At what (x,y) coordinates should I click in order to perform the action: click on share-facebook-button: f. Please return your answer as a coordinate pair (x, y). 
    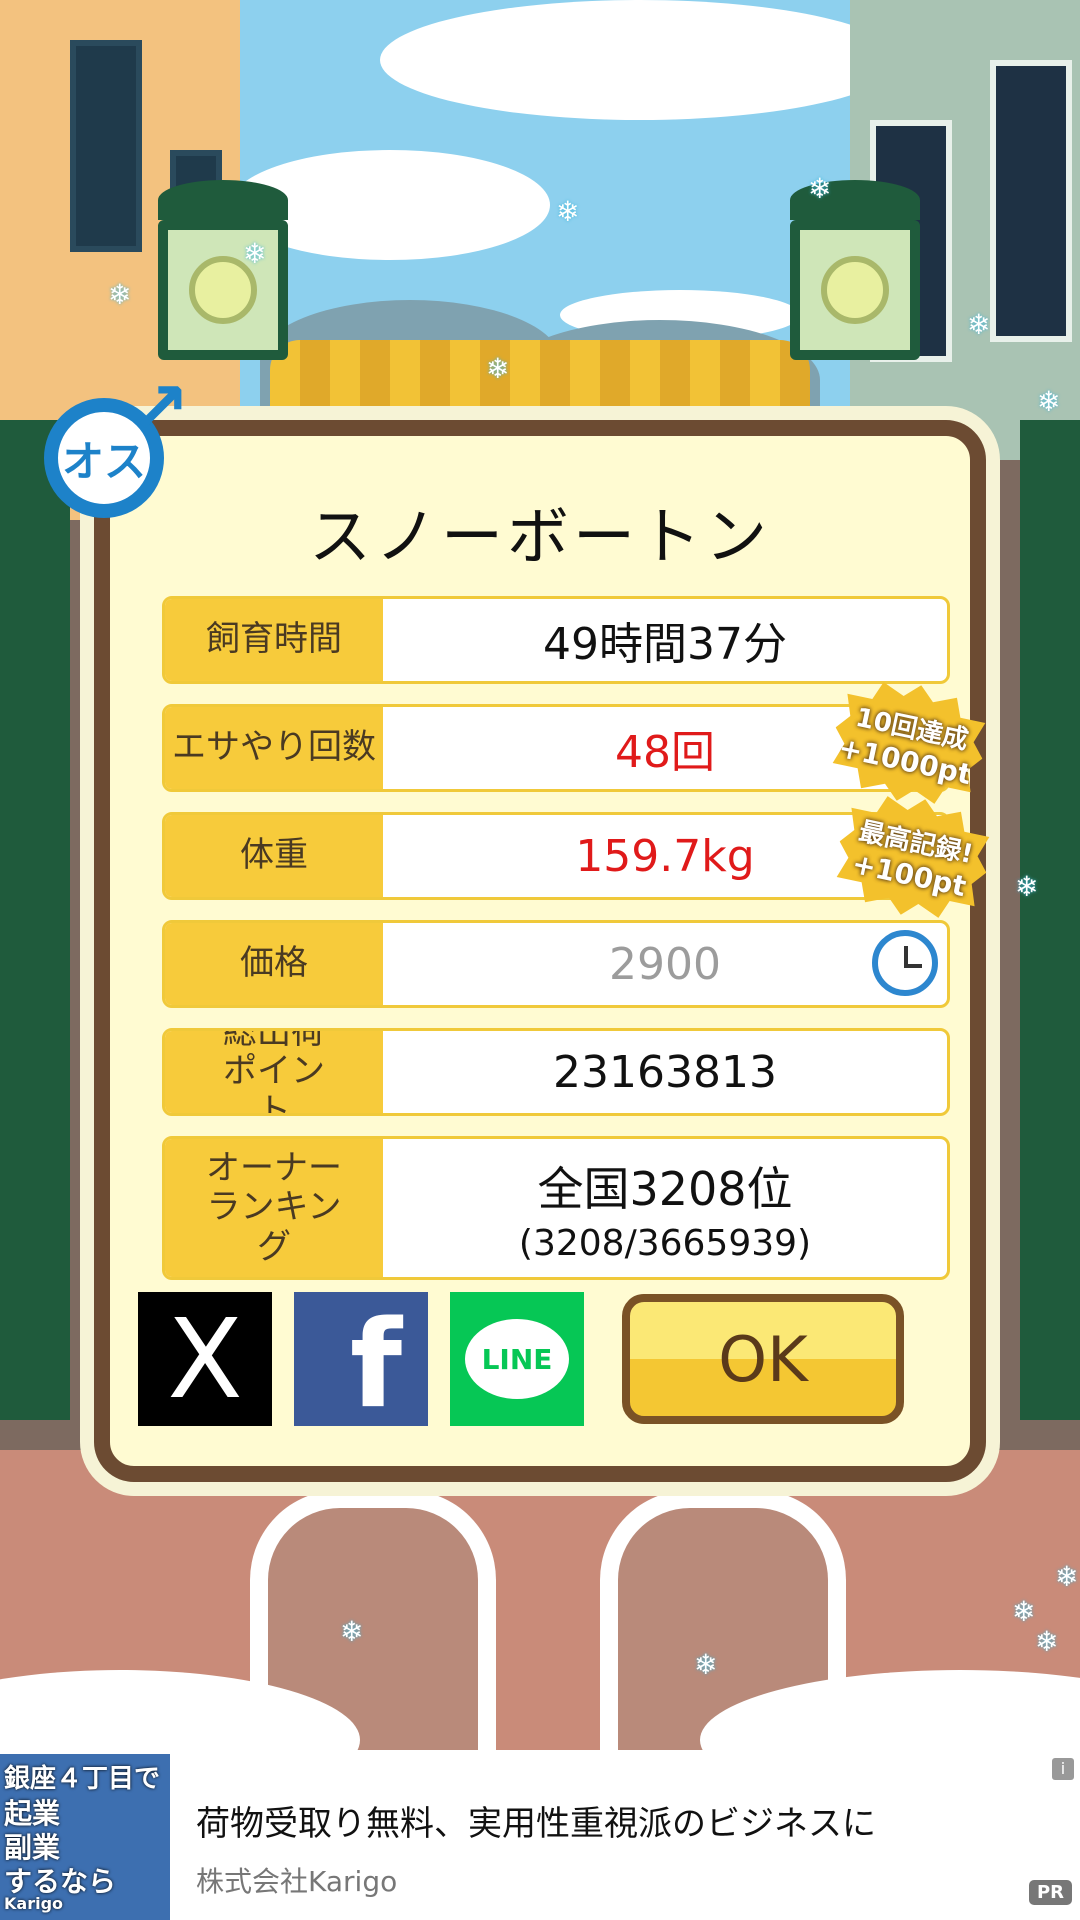
    Looking at the image, I should click on (361, 1359).